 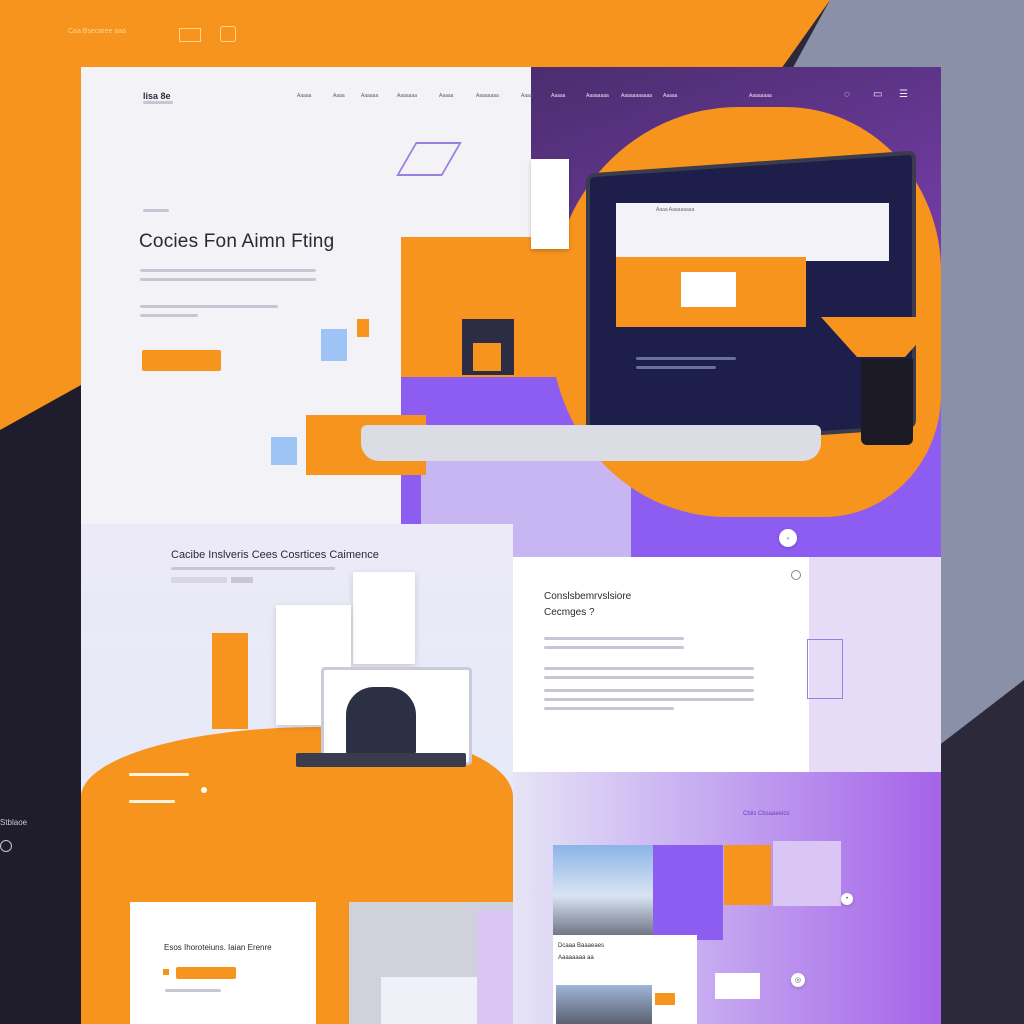 What do you see at coordinates (569, 612) in the screenshot?
I see `info-title-line2: Cecmges ?` at bounding box center [569, 612].